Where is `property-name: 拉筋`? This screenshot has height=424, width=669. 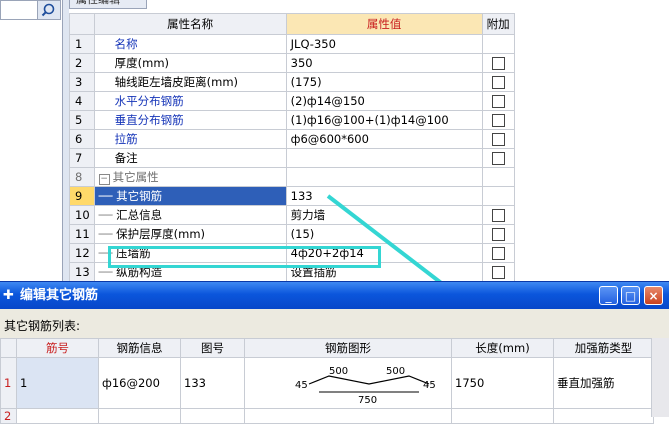
property-name: 拉筋 is located at coordinates (126, 139).